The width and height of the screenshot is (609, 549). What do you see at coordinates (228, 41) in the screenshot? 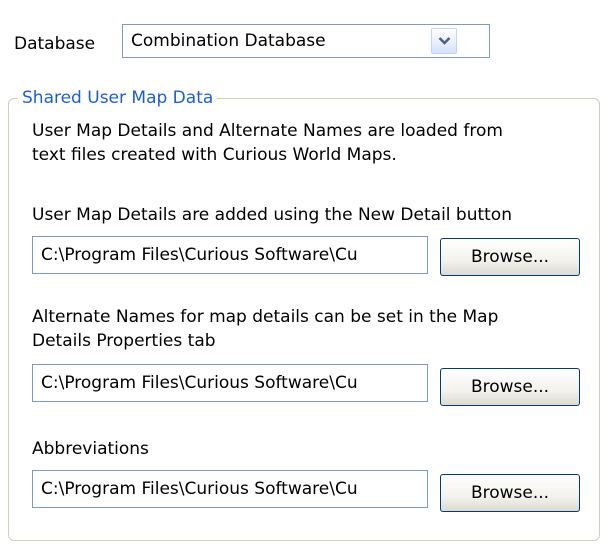
I see `database-select-value: Combination Database` at bounding box center [228, 41].